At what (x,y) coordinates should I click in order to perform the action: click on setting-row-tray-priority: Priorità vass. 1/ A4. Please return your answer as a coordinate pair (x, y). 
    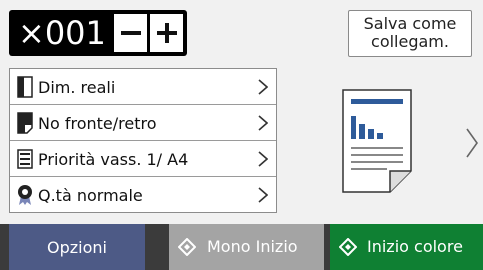
    Looking at the image, I should click on (143, 159).